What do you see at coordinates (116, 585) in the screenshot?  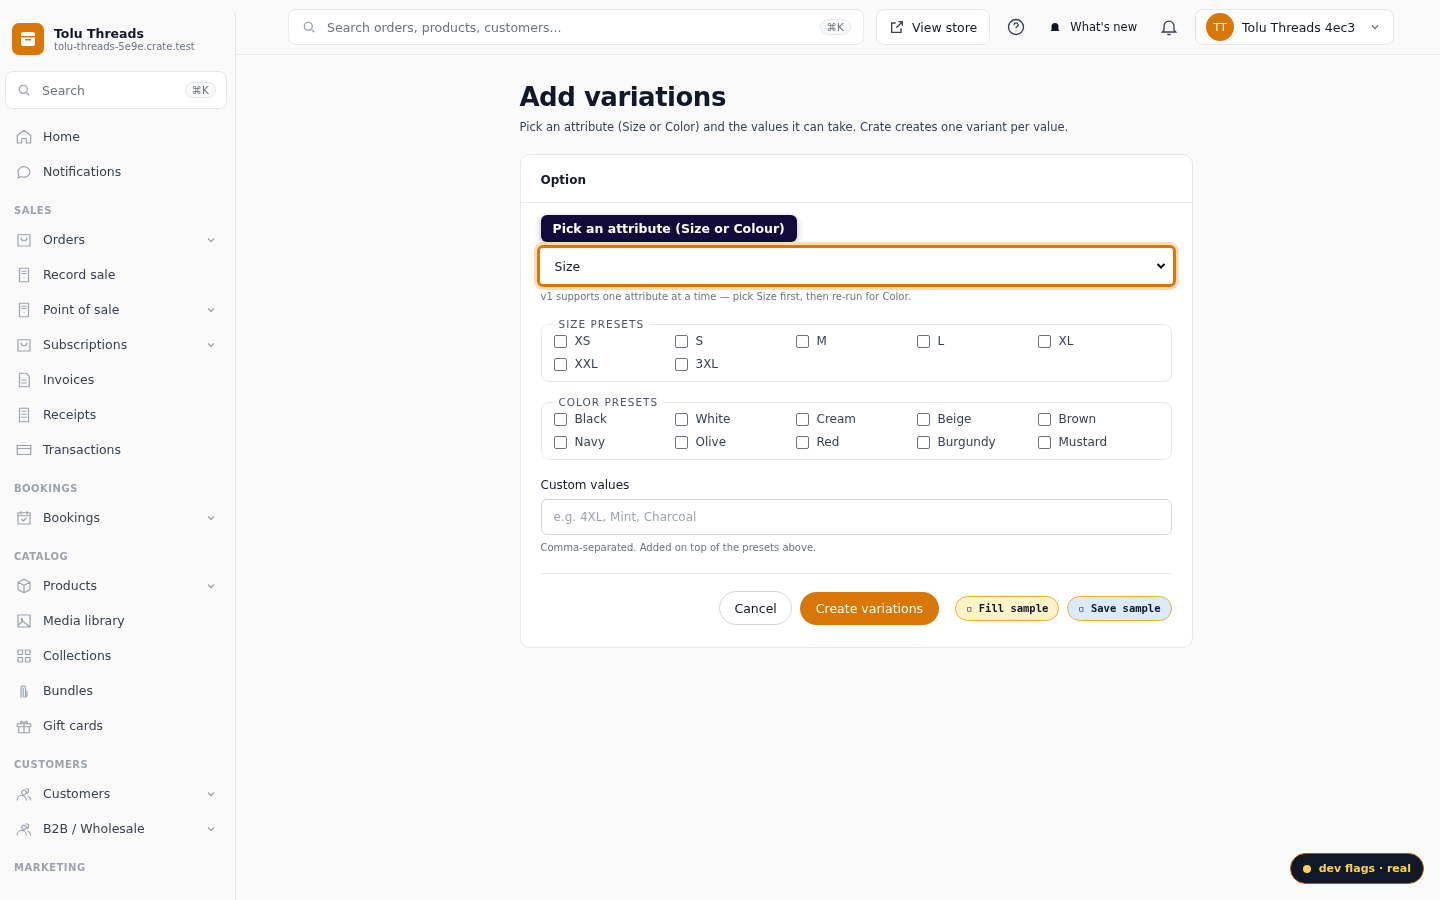 I see `nav-item: Products` at bounding box center [116, 585].